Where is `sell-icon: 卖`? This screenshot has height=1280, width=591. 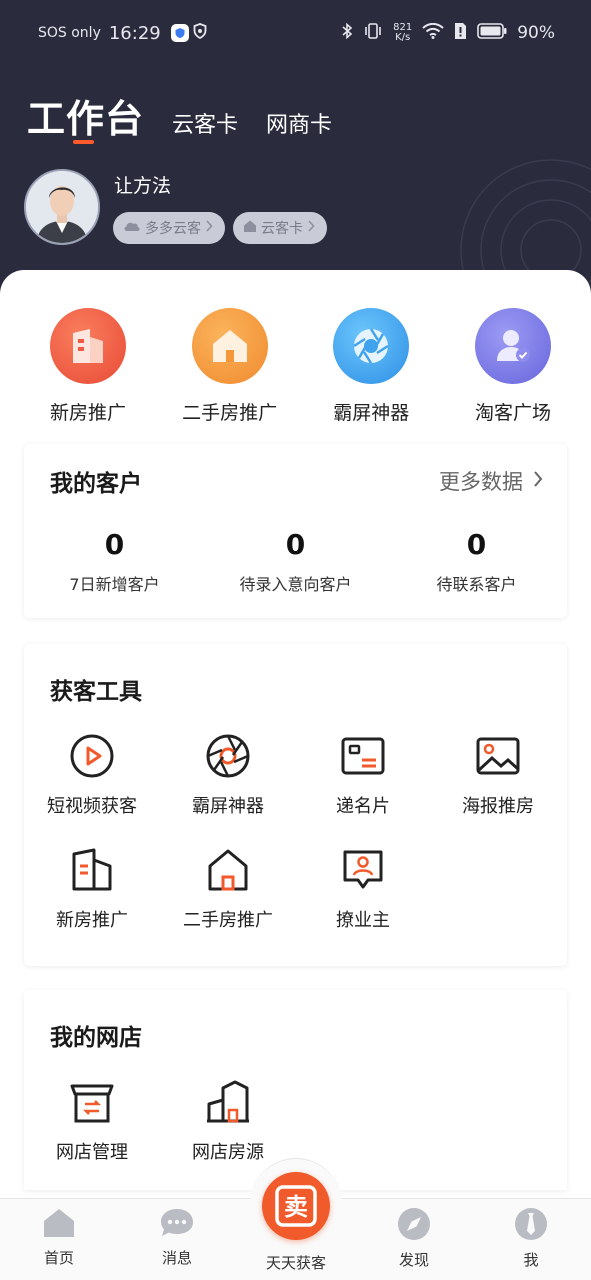 sell-icon: 卖 is located at coordinates (296, 1206).